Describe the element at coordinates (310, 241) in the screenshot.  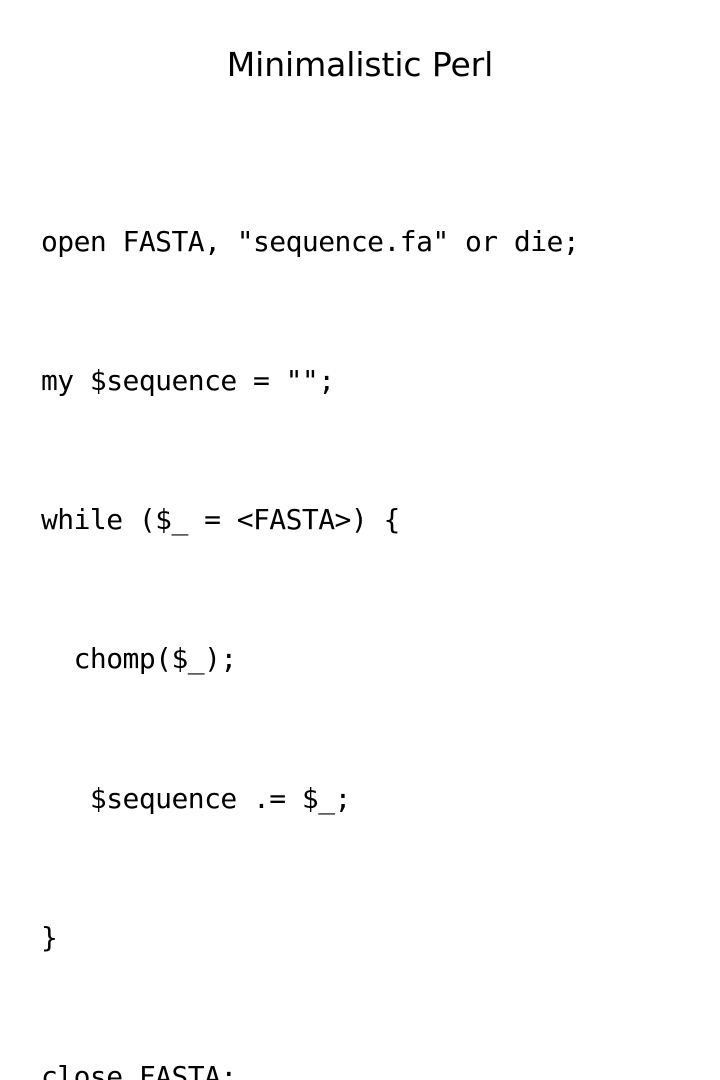
I see `code-line: open FASTA, "sequence.fa" or die;` at that location.